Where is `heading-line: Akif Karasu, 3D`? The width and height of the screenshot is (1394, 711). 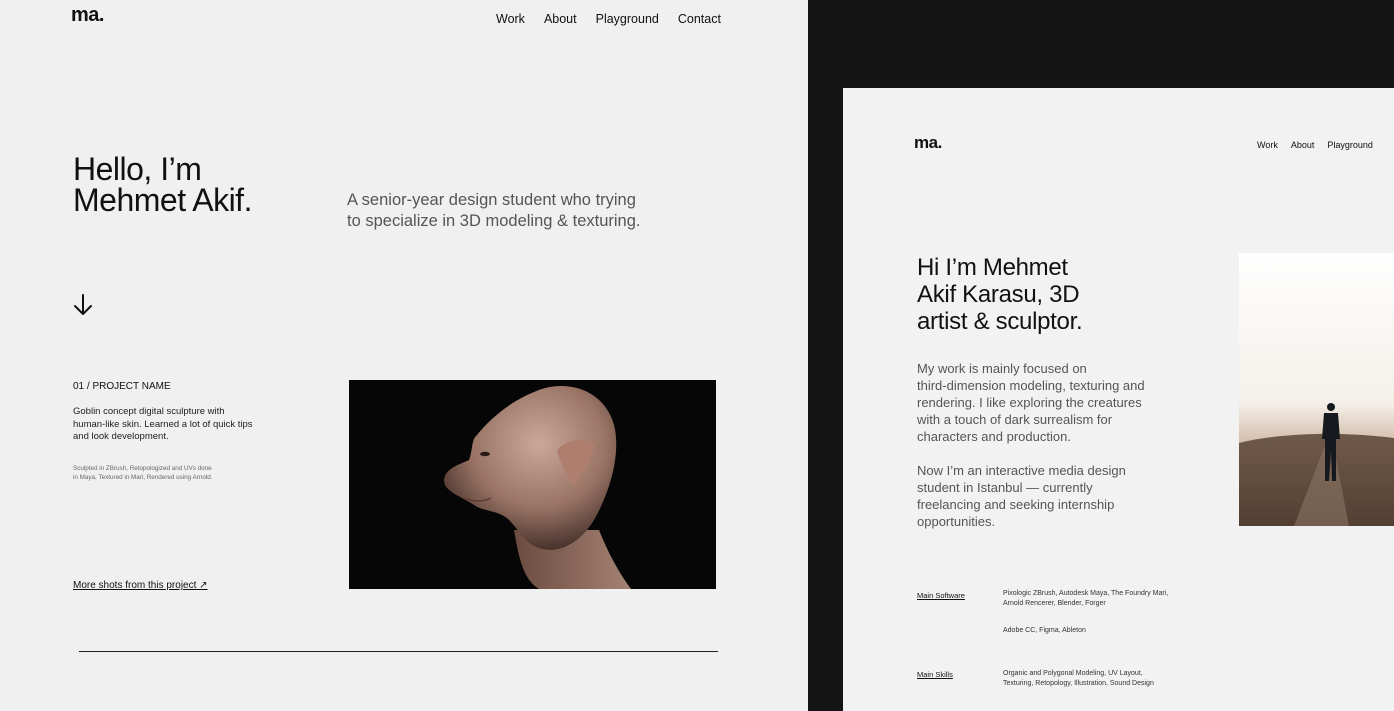
heading-line: Akif Karasu, 3D is located at coordinates (998, 294).